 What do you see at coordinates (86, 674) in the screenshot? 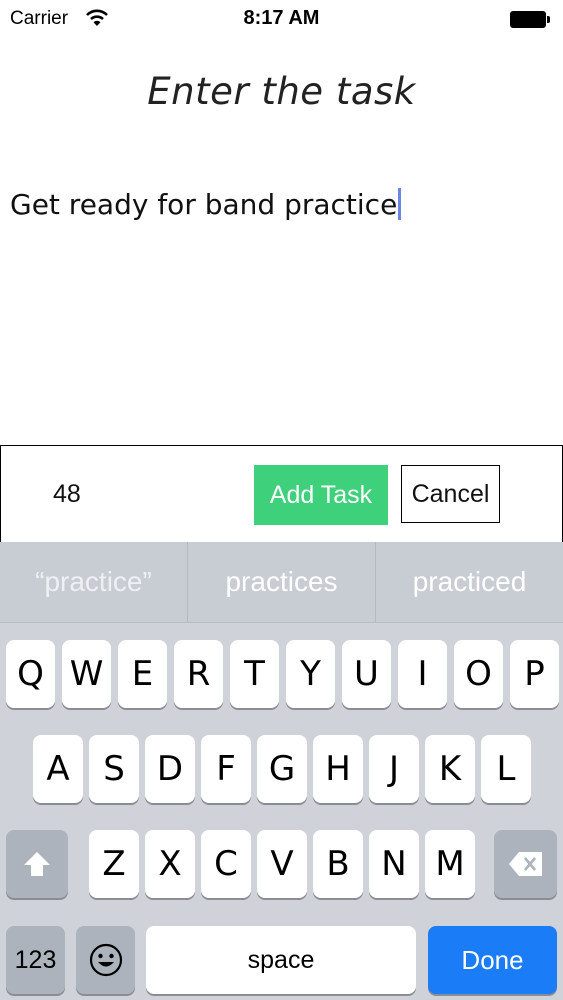
I see `key-w: W` at bounding box center [86, 674].